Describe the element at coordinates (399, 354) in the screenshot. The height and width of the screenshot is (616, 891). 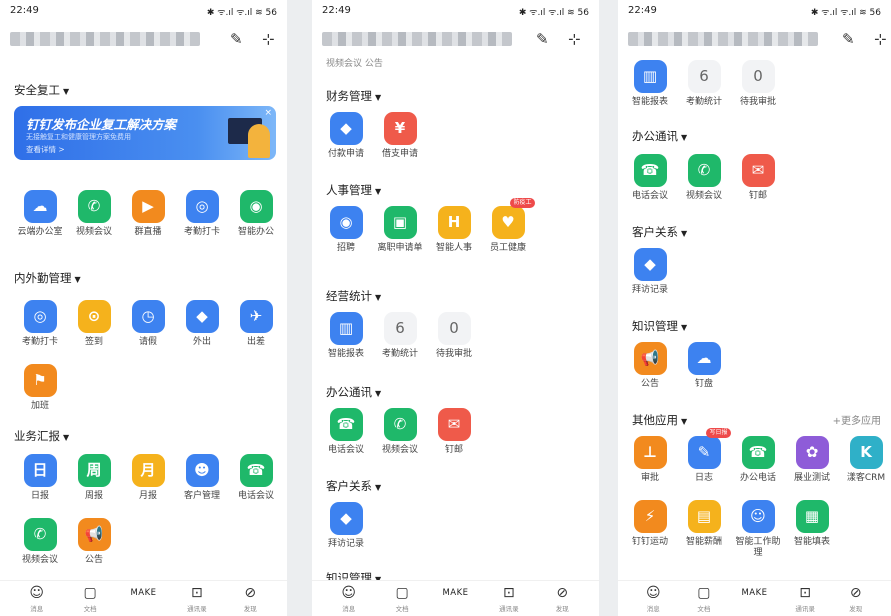
I see `app-label: 考勤统计` at that location.